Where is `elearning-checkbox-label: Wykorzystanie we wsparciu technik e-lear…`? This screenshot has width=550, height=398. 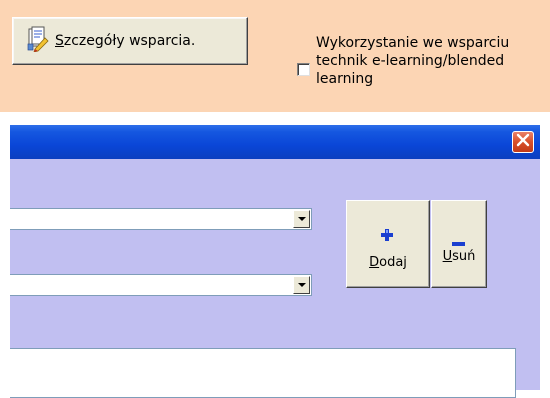
elearning-checkbox-label: Wykorzystanie we wsparciu technik e-lear… is located at coordinates (413, 61).